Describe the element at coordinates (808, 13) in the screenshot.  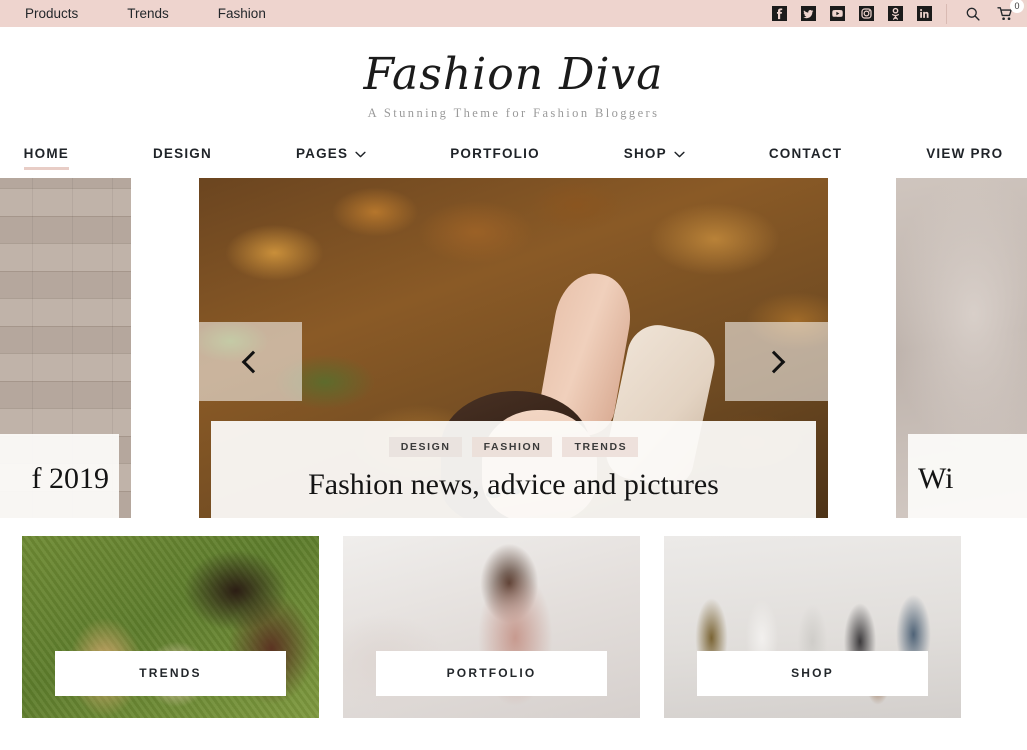
I see `twitter-icon` at that location.